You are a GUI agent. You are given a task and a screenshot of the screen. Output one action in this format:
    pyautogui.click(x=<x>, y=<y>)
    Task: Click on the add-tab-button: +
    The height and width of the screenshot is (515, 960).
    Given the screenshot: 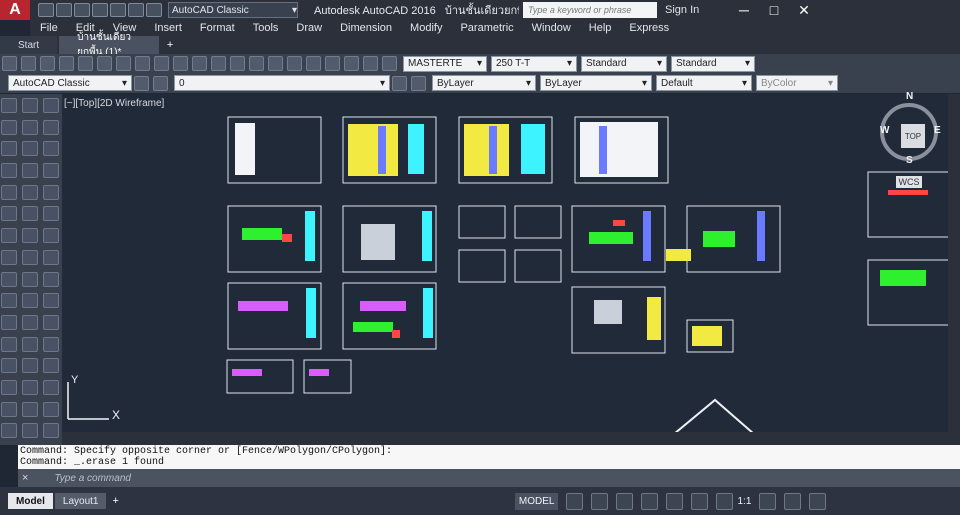 What is the action you would take?
    pyautogui.click(x=170, y=45)
    